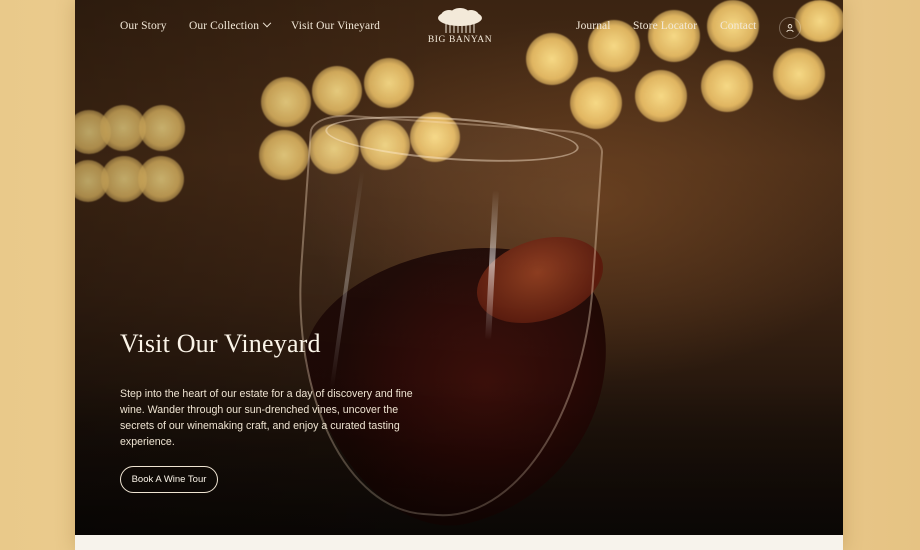  I want to click on nav-contact: Contact, so click(738, 26).